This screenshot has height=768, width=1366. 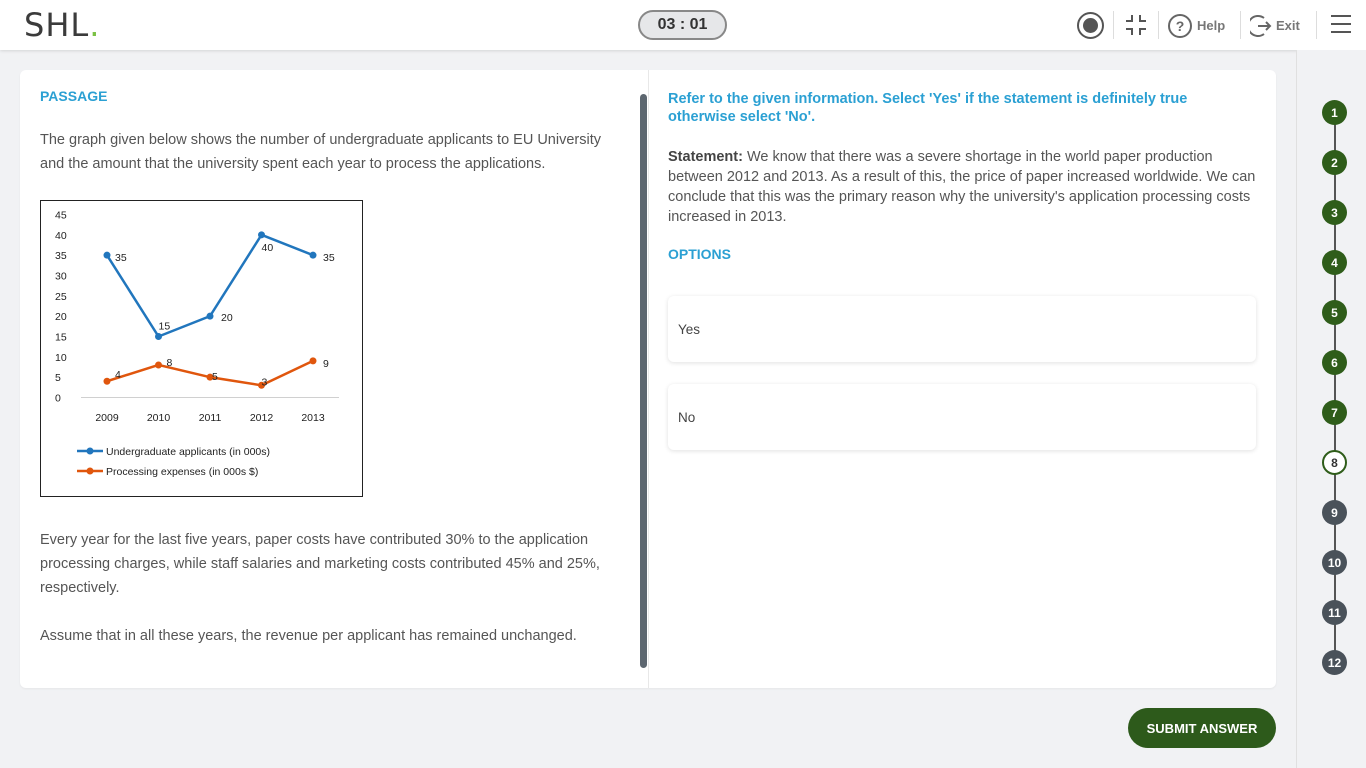 I want to click on passage-title: PASSAGE, so click(x=74, y=96).